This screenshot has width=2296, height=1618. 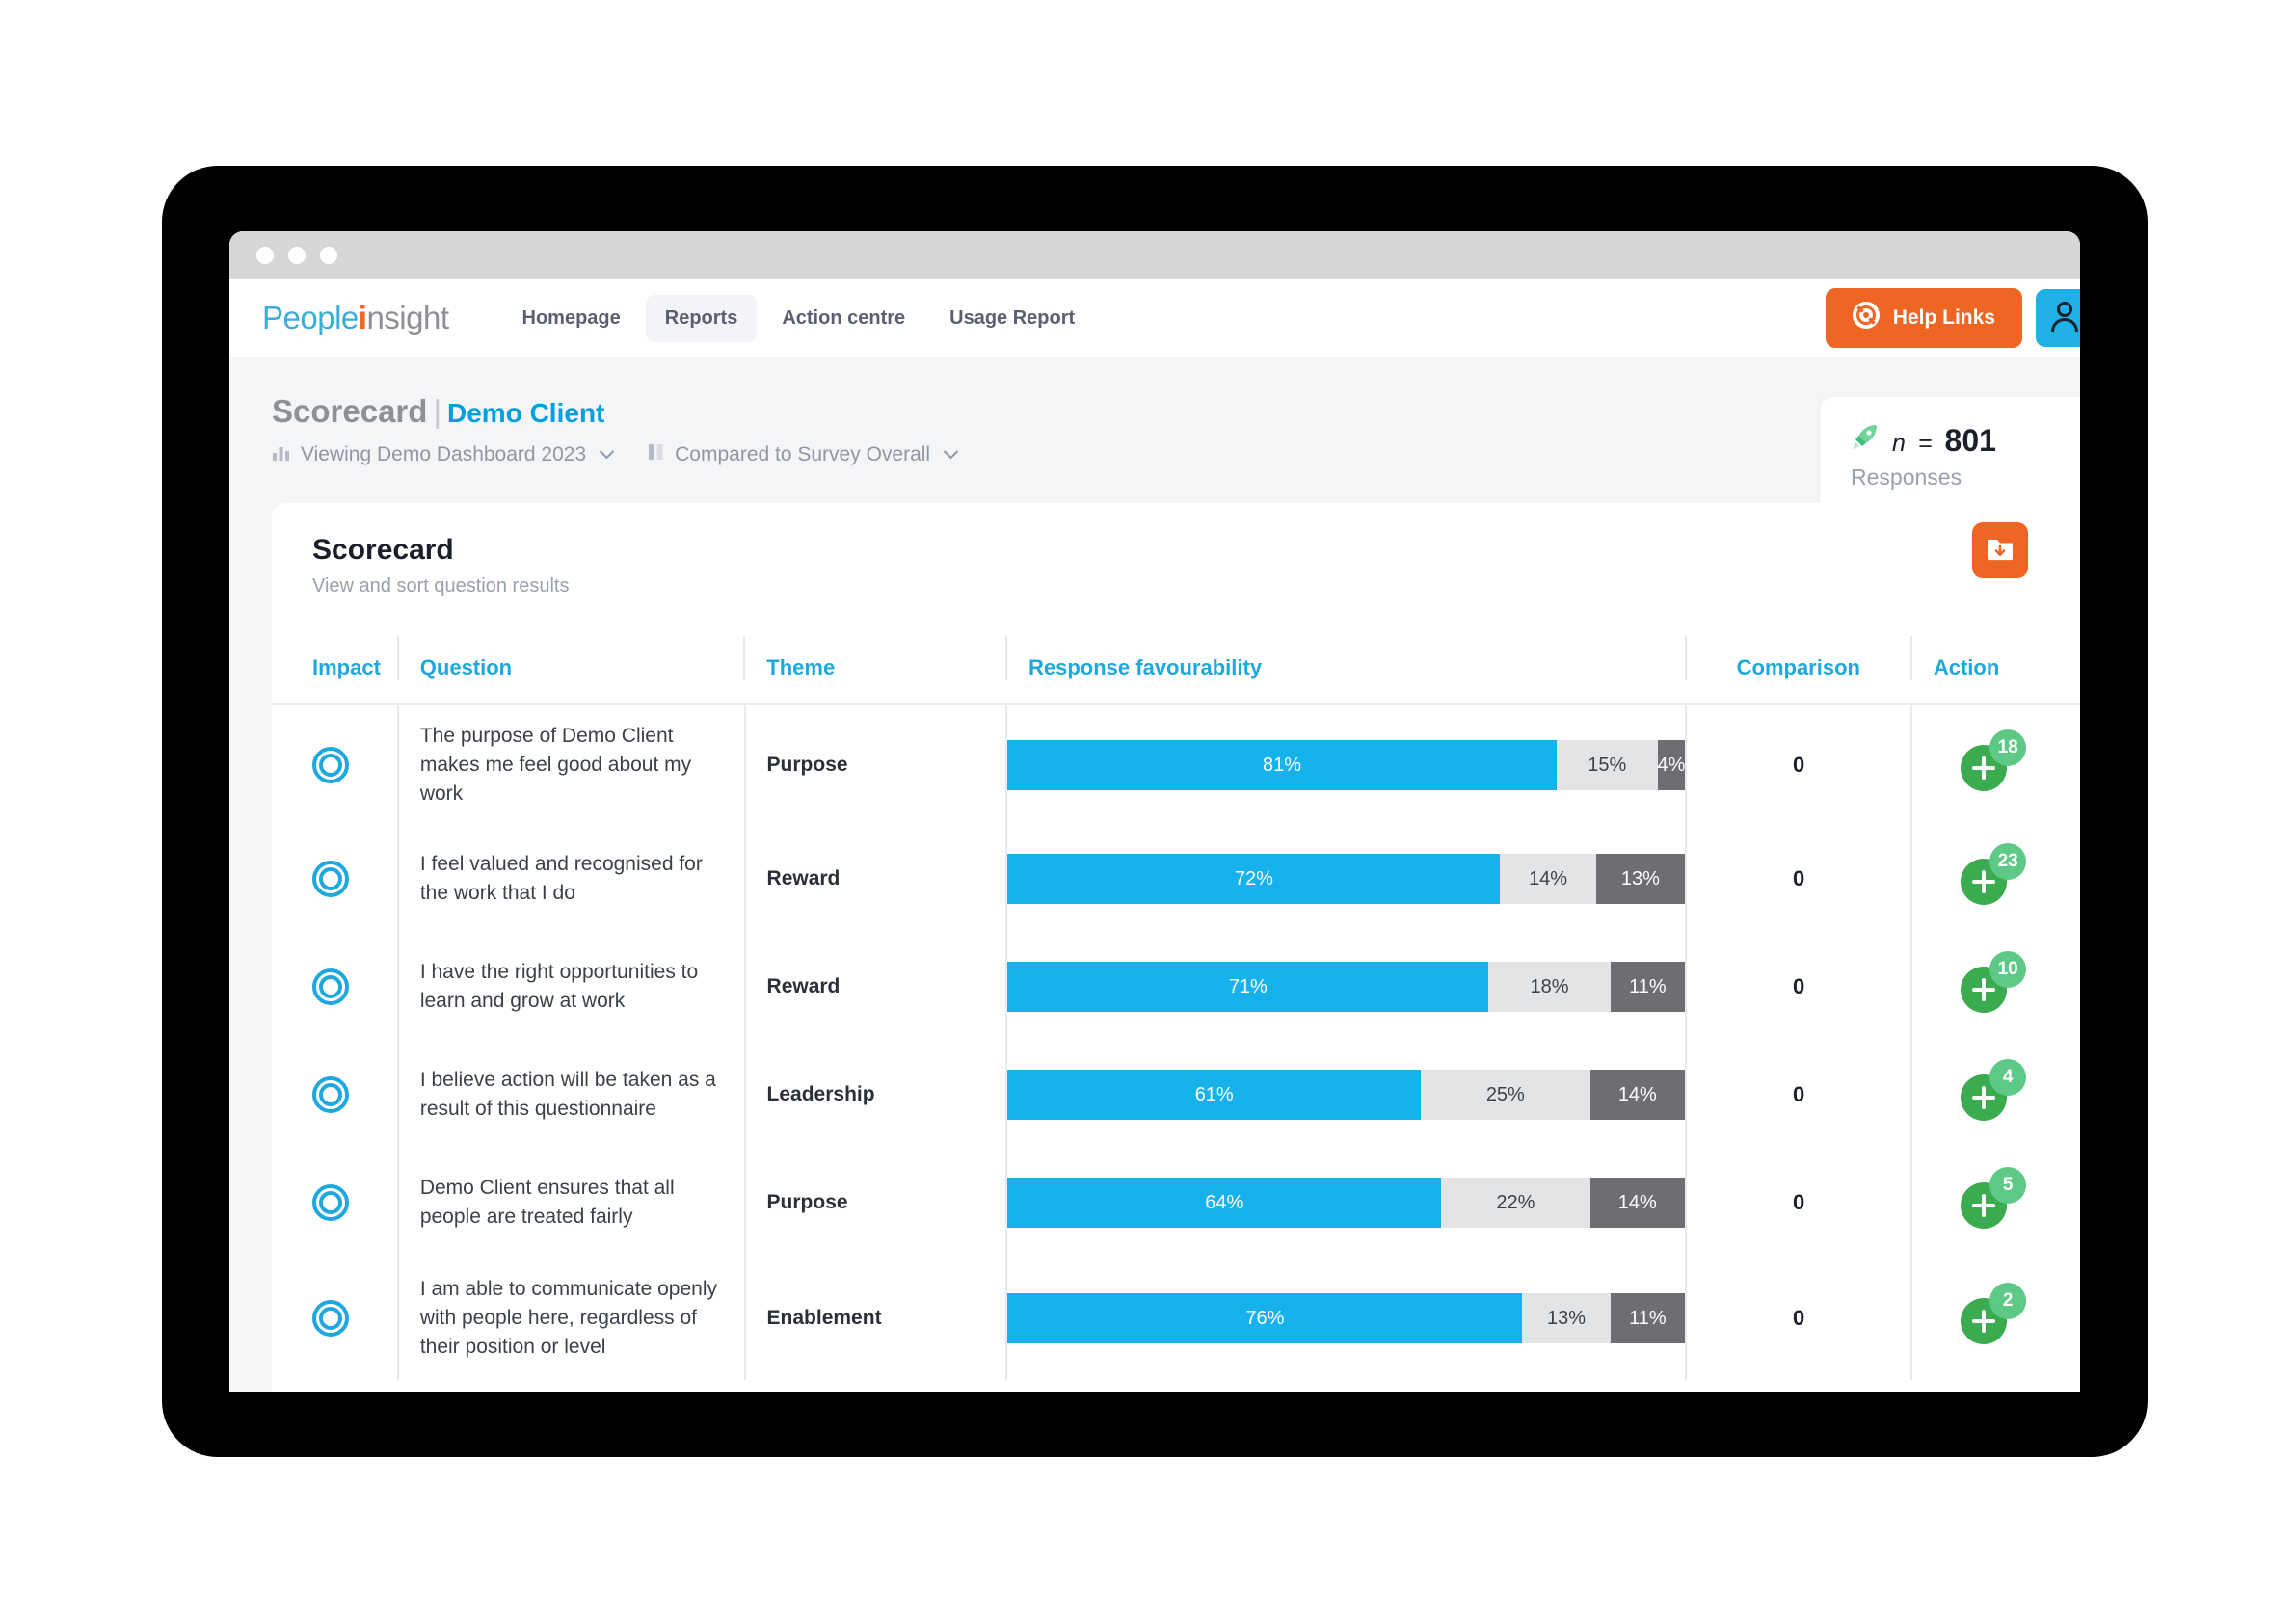 I want to click on stacked-bar: 64% 22% 14%, so click(x=1346, y=1203).